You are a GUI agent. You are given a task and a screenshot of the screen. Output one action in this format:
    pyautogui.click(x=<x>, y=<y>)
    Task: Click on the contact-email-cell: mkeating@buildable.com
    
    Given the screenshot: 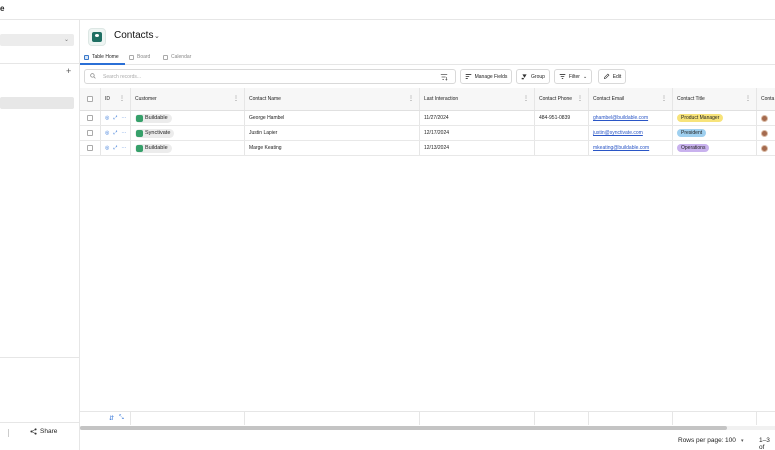 What is the action you would take?
    pyautogui.click(x=631, y=148)
    